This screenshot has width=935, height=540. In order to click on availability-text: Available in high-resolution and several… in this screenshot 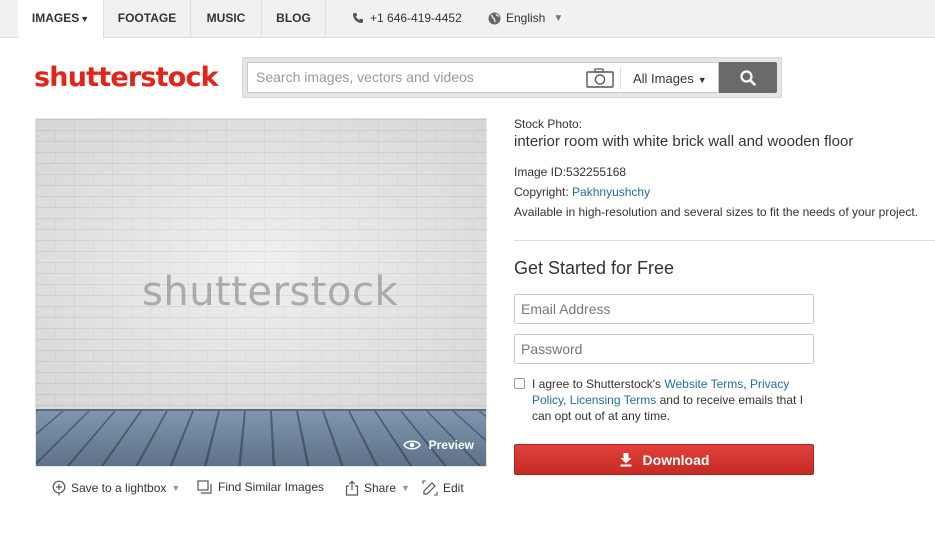, I will do `click(716, 212)`.